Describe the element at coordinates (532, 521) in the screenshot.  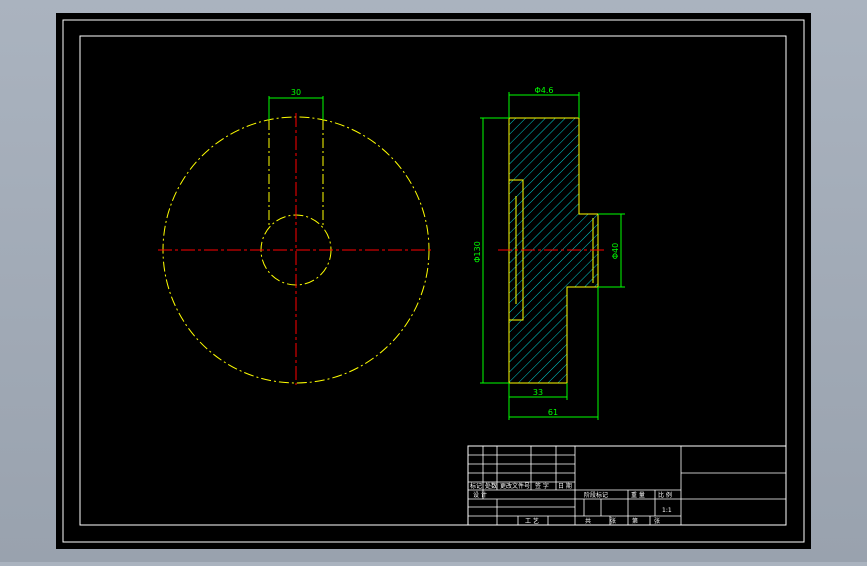
I see `tb-process-label: 工 艺` at that location.